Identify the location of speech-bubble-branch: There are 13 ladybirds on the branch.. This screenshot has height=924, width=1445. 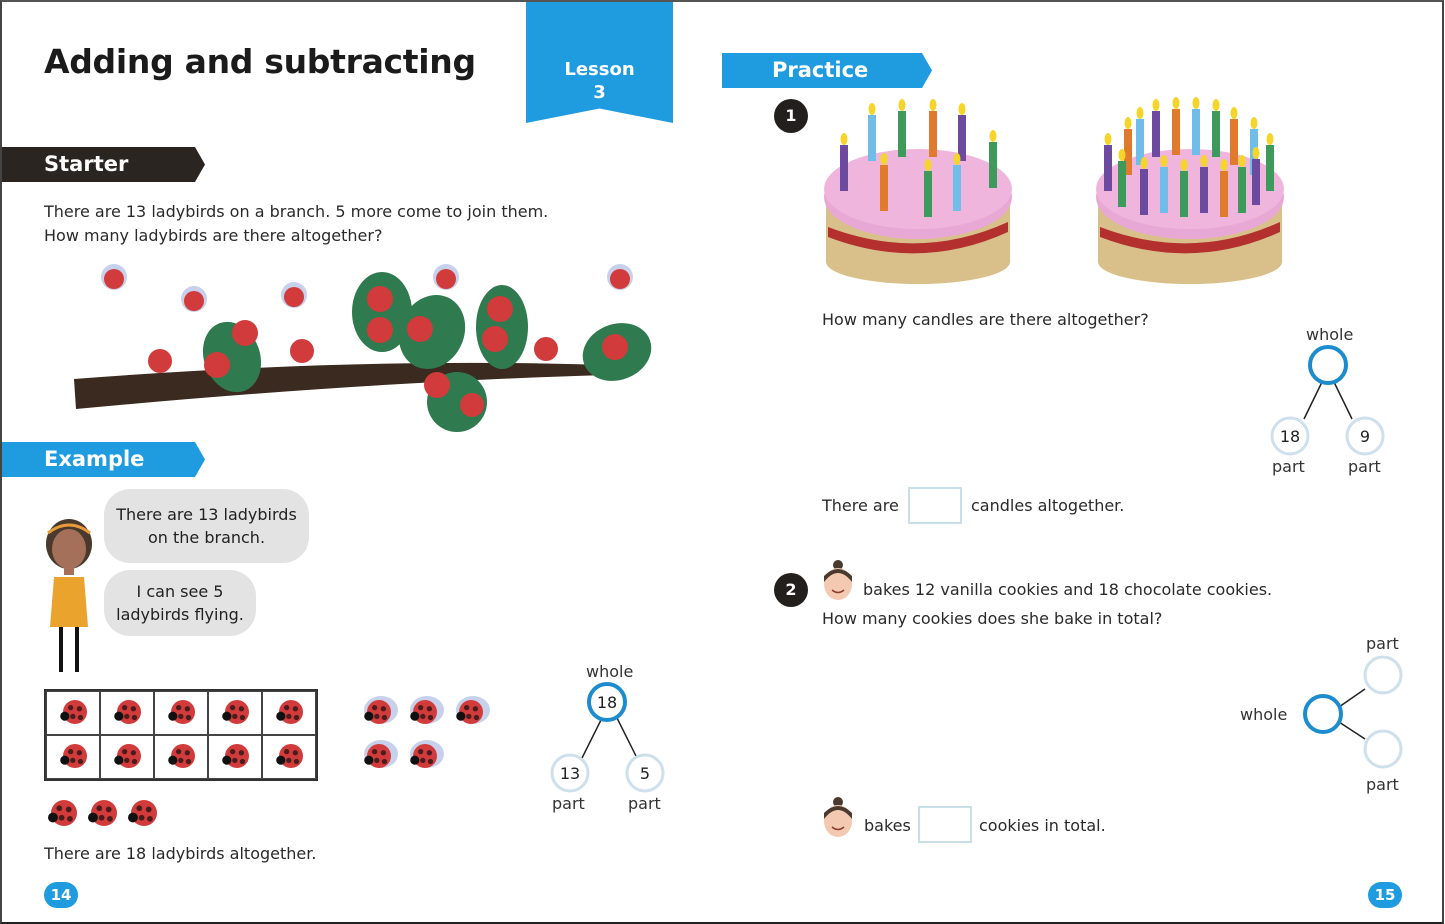
(206, 526).